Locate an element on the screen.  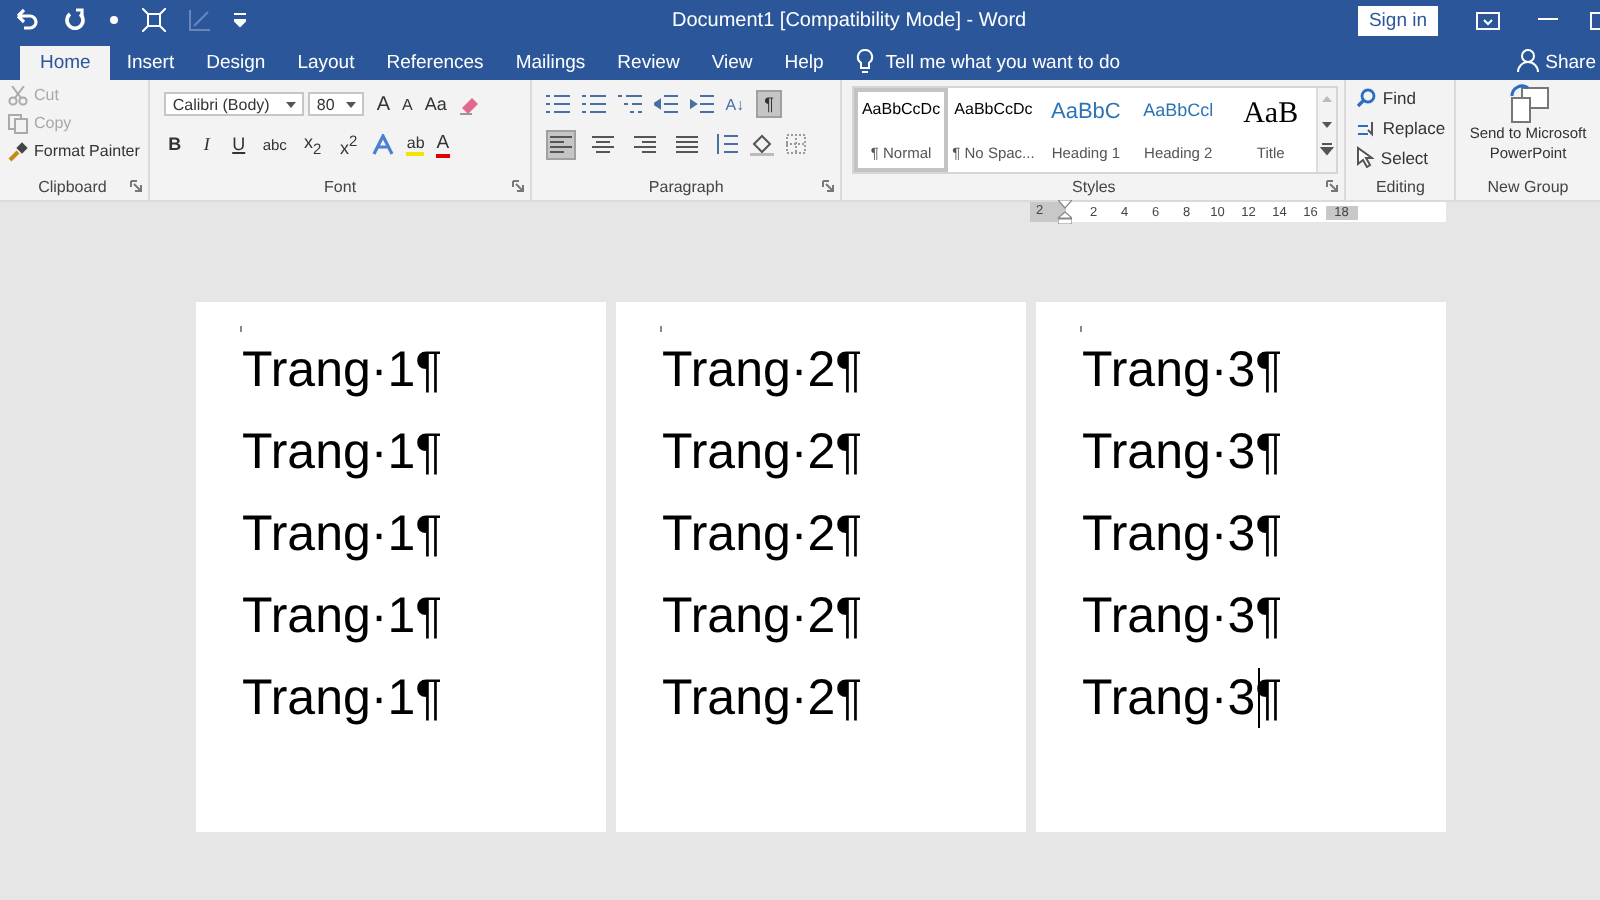
undo-icon is located at coordinates (26, 20).